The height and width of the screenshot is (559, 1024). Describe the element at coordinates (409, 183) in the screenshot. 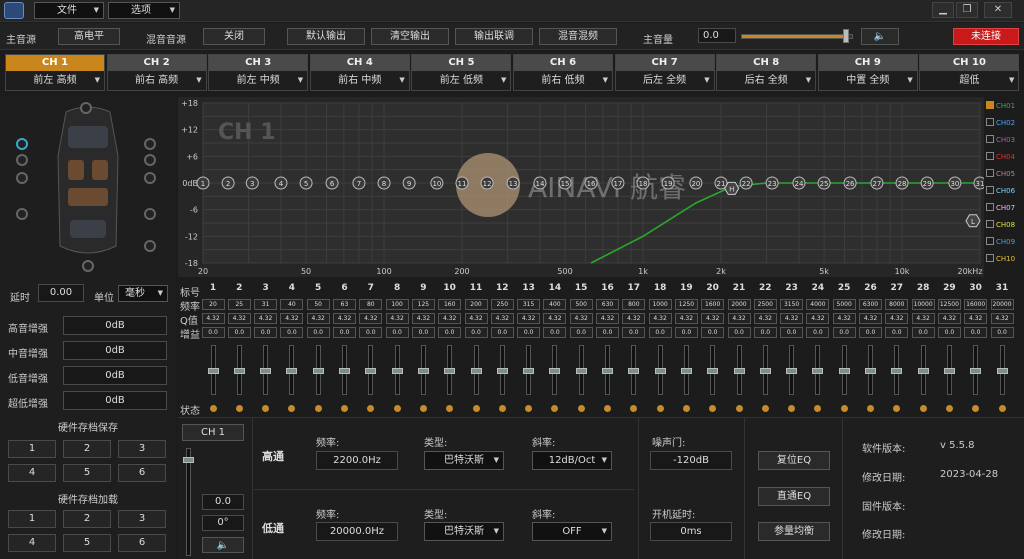

I see `eq-band-point: 9` at that location.